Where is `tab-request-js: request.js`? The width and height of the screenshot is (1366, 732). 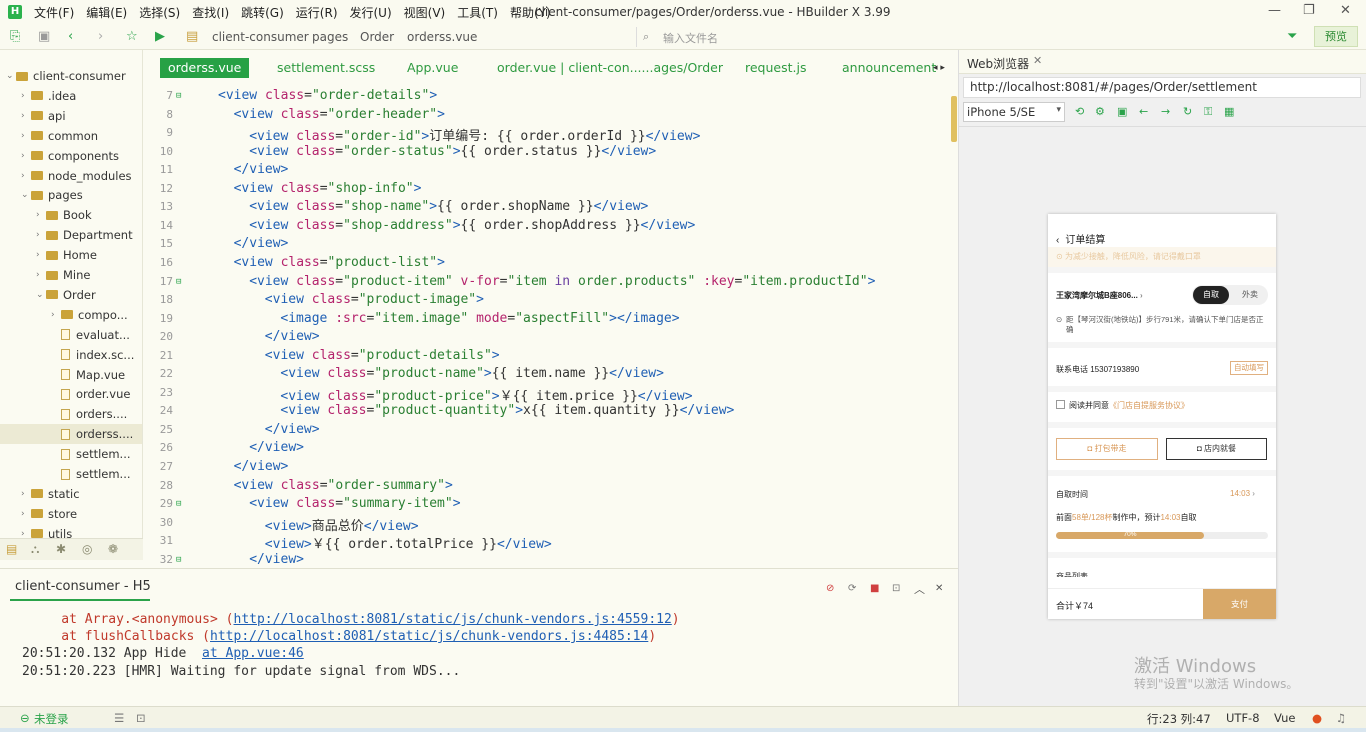 tab-request-js: request.js is located at coordinates (775, 68).